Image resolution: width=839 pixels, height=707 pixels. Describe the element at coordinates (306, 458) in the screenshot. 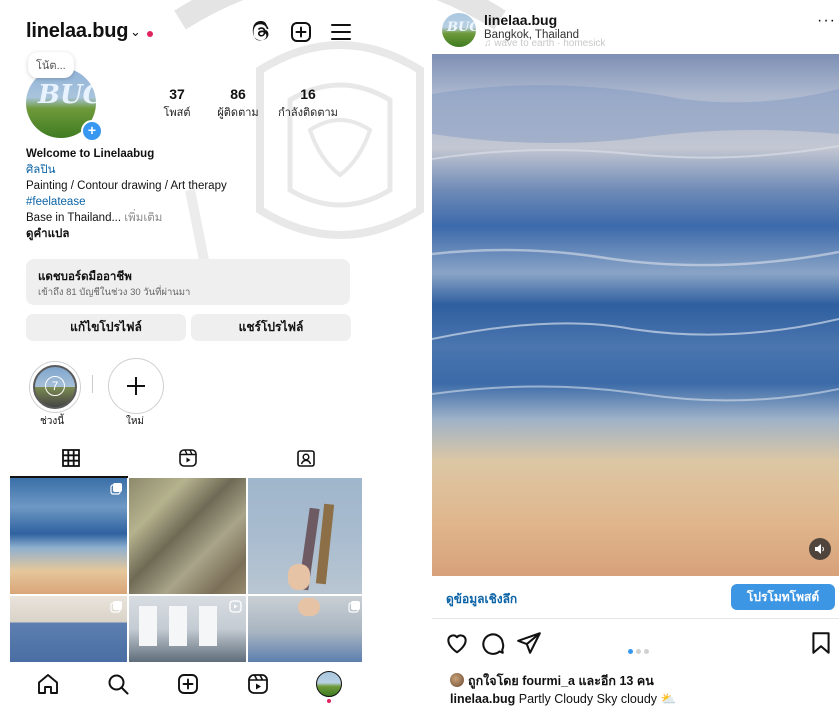

I see `tagged-icon` at that location.